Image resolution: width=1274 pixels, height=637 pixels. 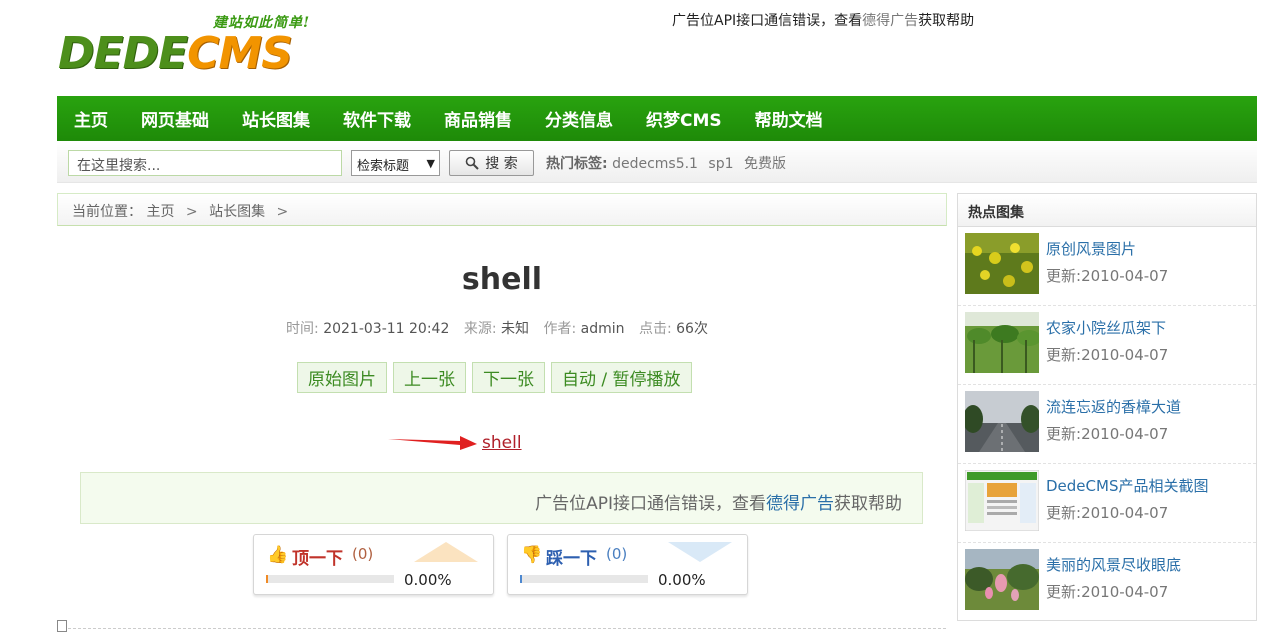 I want to click on hot-tags-label: 热门标签:, so click(x=577, y=164).